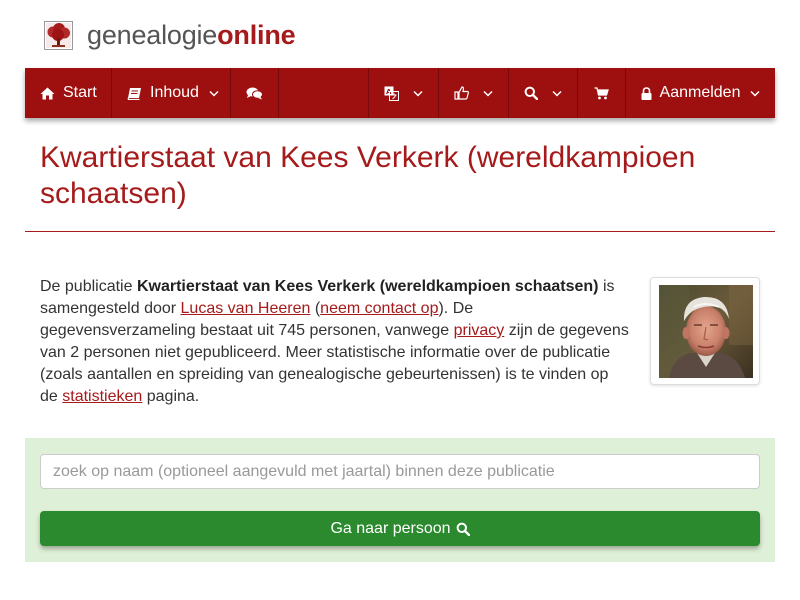 The width and height of the screenshot is (800, 600). I want to click on desc-text-3: (, so click(315, 308).